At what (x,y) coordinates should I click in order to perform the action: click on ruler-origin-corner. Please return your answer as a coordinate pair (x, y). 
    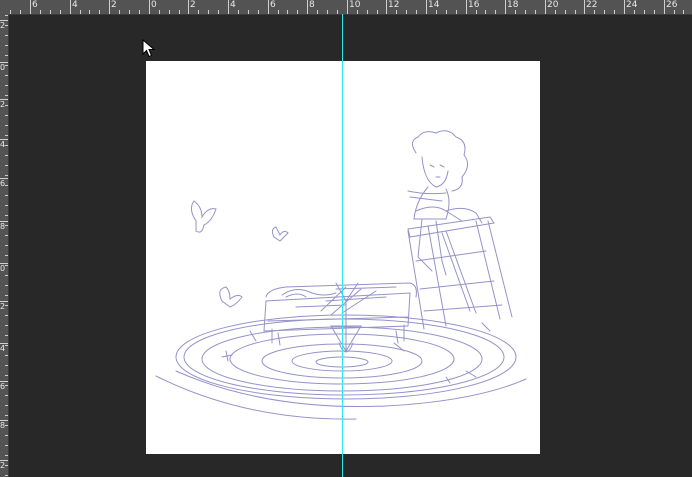
    Looking at the image, I should click on (4, 7).